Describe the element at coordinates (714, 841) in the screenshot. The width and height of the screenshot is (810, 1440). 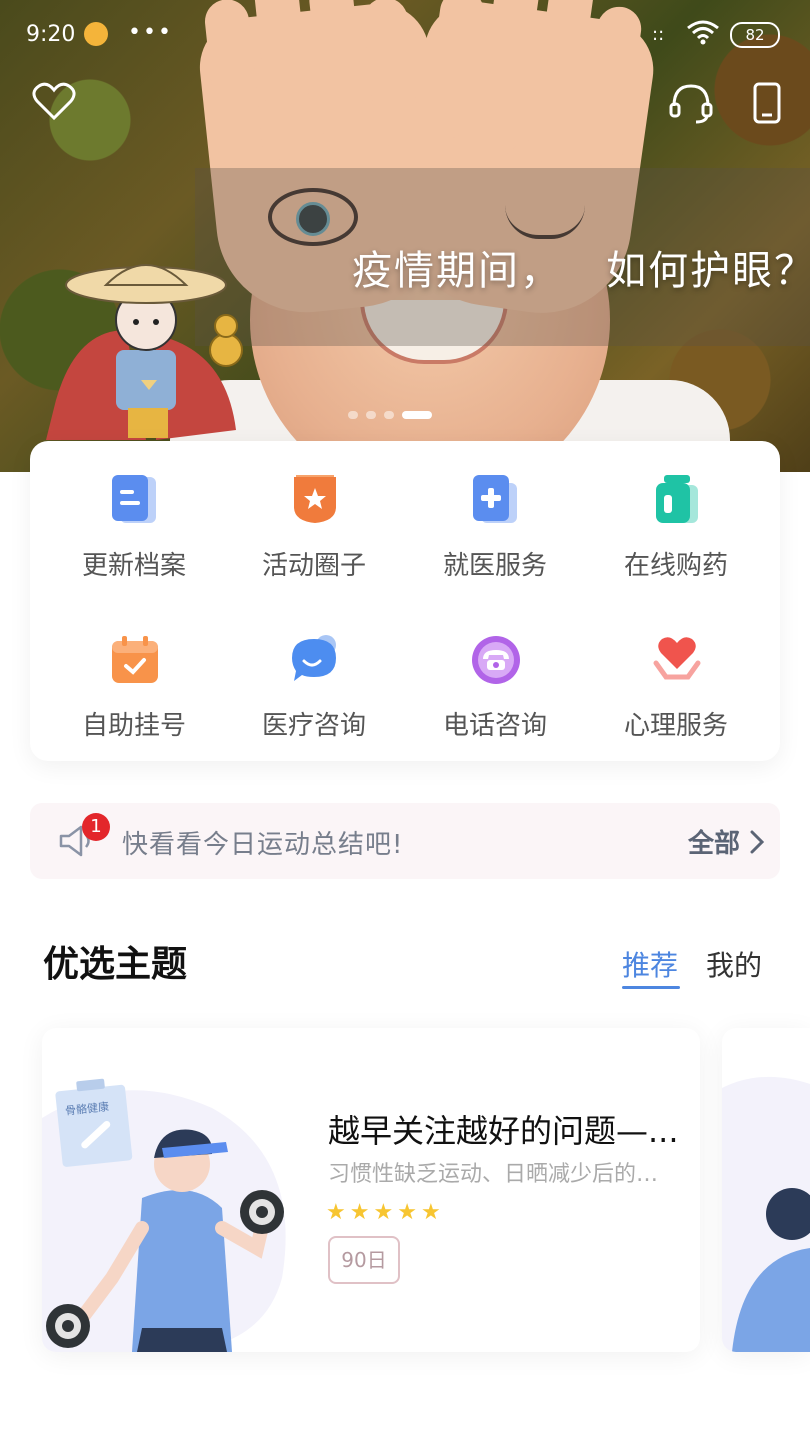
I see `notice-all-link: 全部` at that location.